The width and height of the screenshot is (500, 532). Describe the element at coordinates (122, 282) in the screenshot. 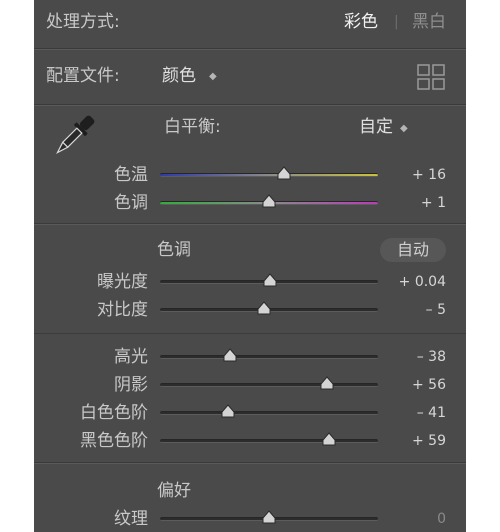

I see `slider-label: 曝光度` at that location.